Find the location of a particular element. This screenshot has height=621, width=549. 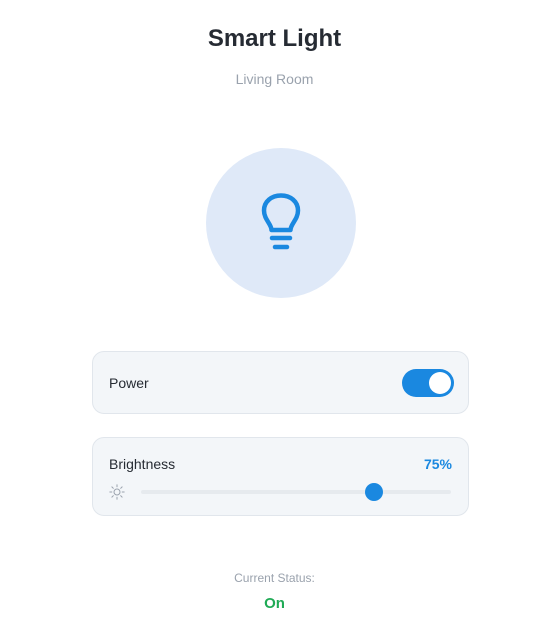

sun-icon is located at coordinates (117, 492).